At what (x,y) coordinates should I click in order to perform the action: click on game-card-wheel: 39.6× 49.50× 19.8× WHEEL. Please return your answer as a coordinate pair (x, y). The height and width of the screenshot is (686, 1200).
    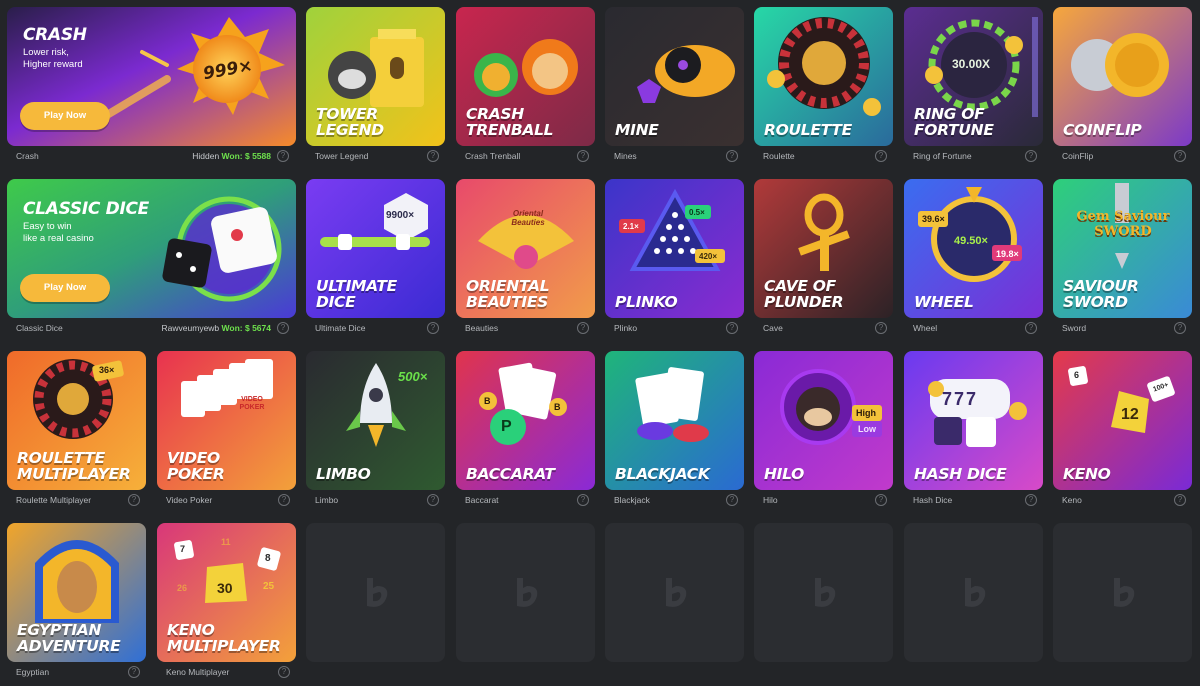
    Looking at the image, I should click on (973, 248).